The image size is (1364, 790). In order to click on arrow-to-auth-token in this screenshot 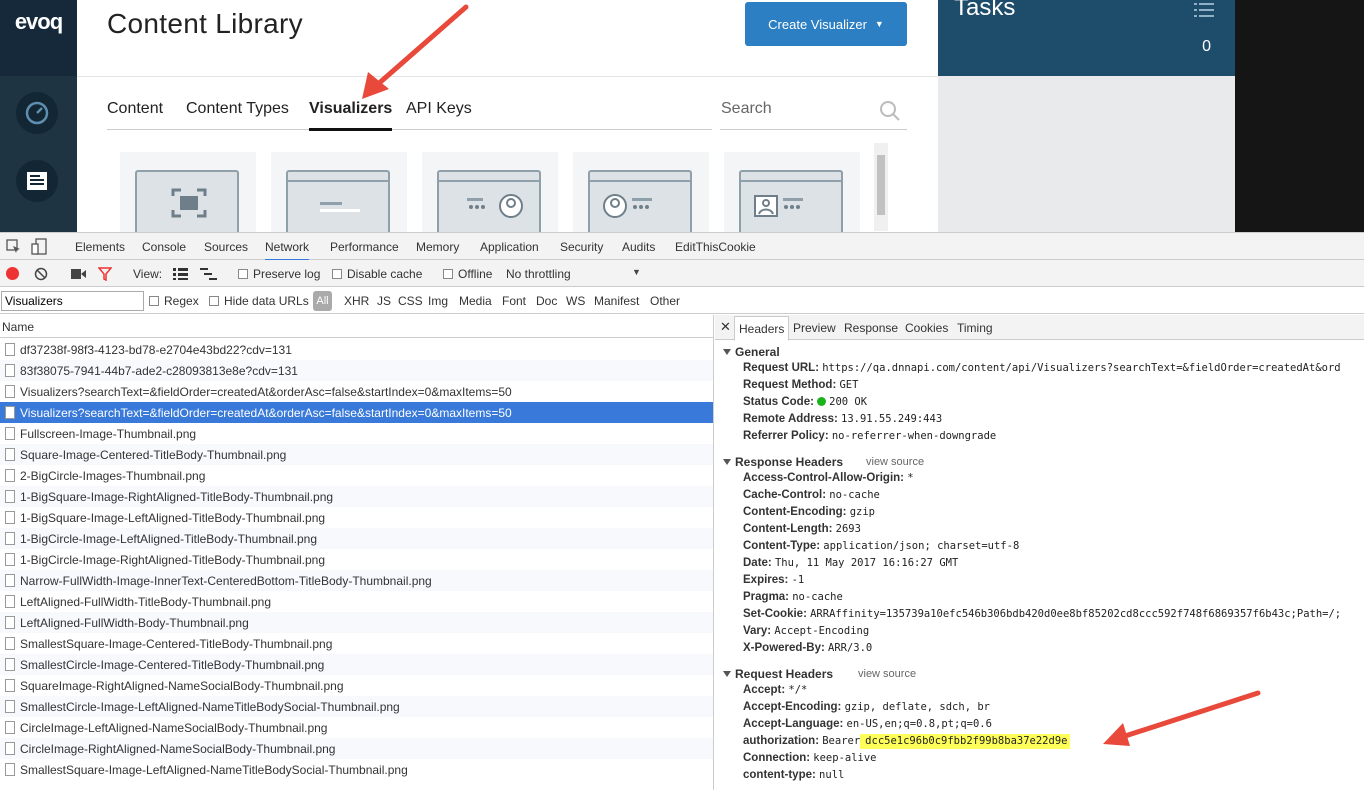, I will do `click(1182, 718)`.